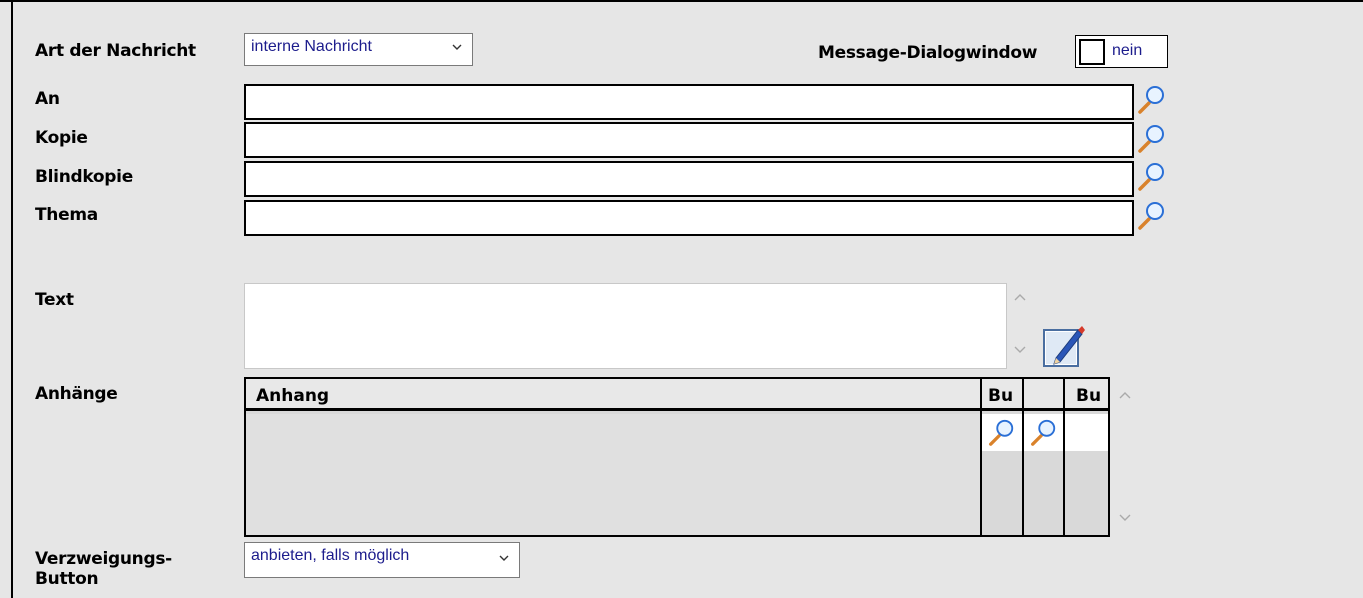 This screenshot has width=1363, height=598. I want to click on window-left-border, so click(12, 299).